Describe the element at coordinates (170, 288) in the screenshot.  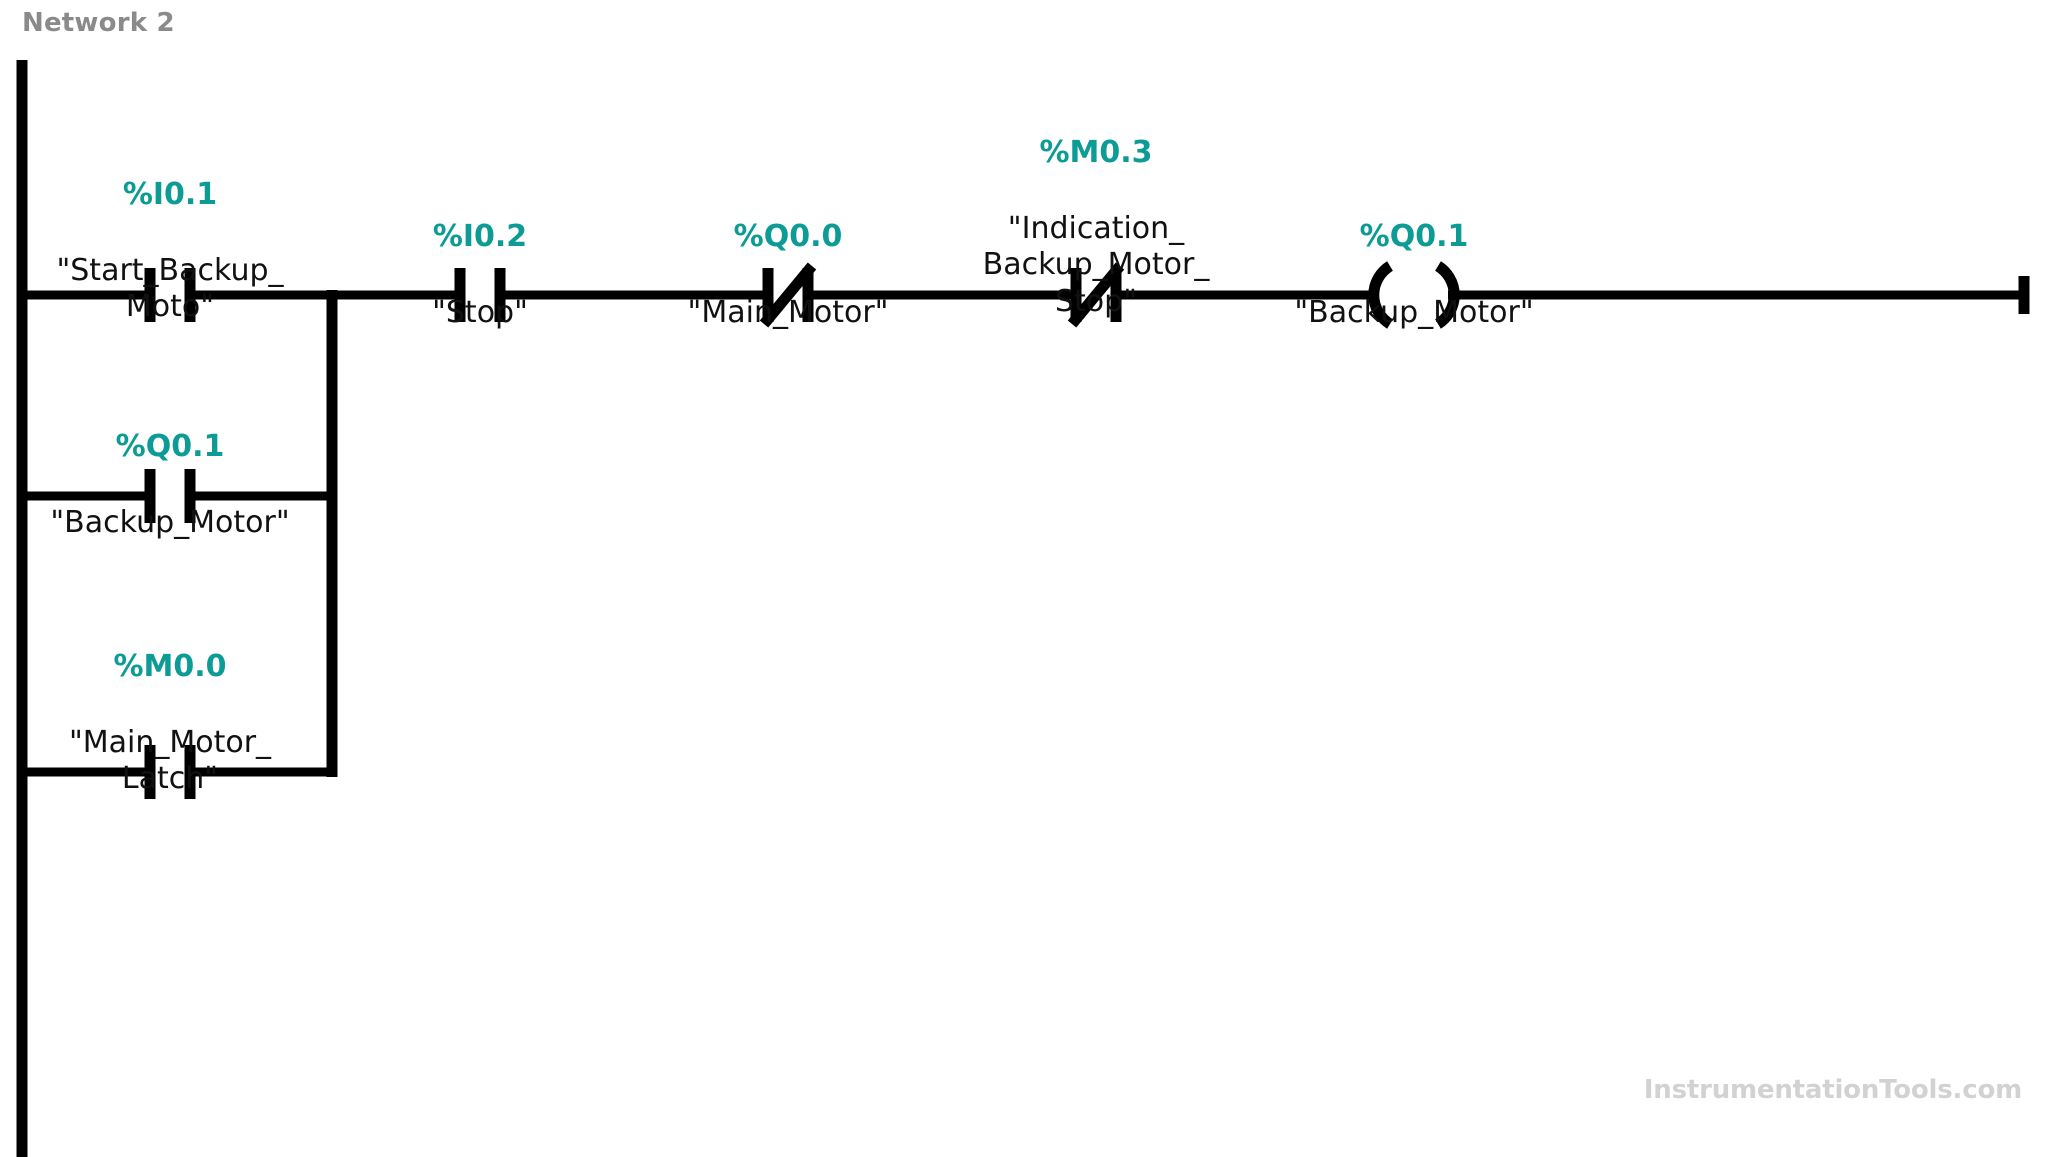
I see `symbol-start-backup: "Start_Backup_ Moto"` at that location.